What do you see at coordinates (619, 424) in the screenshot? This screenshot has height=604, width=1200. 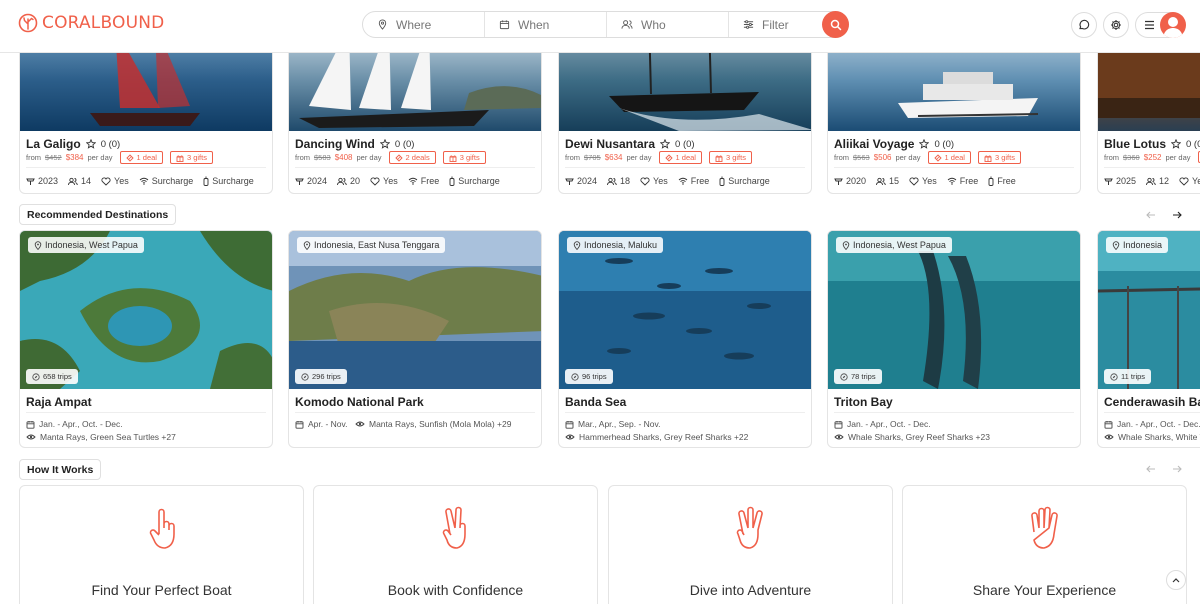 I see `season-label: Mar., Apr., Sep. - Nov.` at bounding box center [619, 424].